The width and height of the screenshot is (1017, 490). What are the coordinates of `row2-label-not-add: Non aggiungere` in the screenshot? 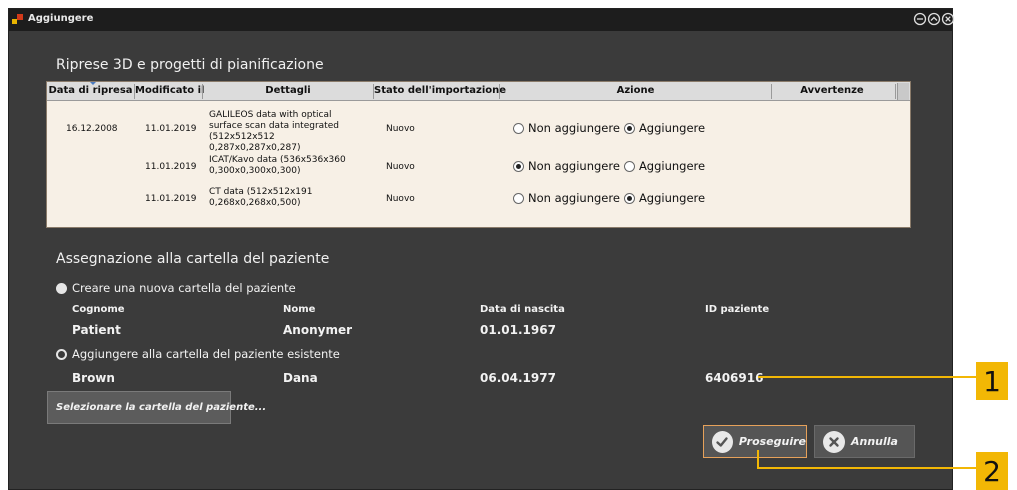 It's located at (574, 166).